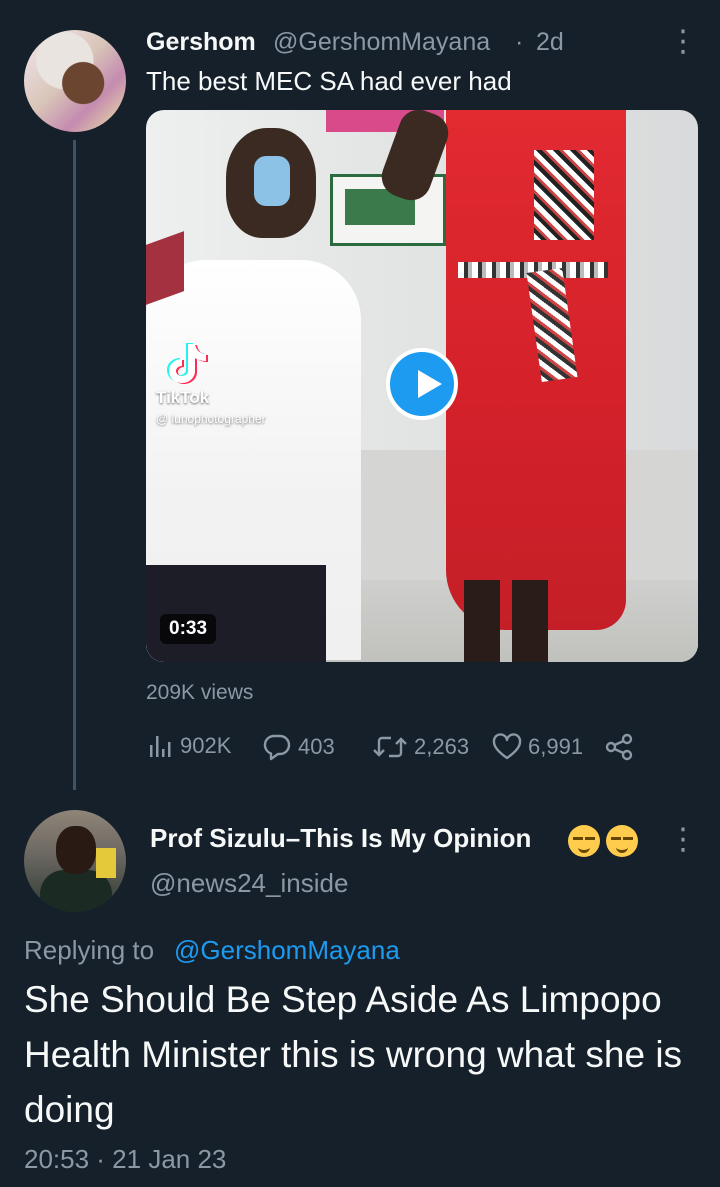 The height and width of the screenshot is (1187, 720). What do you see at coordinates (106, 863) in the screenshot?
I see `avatar-sign` at bounding box center [106, 863].